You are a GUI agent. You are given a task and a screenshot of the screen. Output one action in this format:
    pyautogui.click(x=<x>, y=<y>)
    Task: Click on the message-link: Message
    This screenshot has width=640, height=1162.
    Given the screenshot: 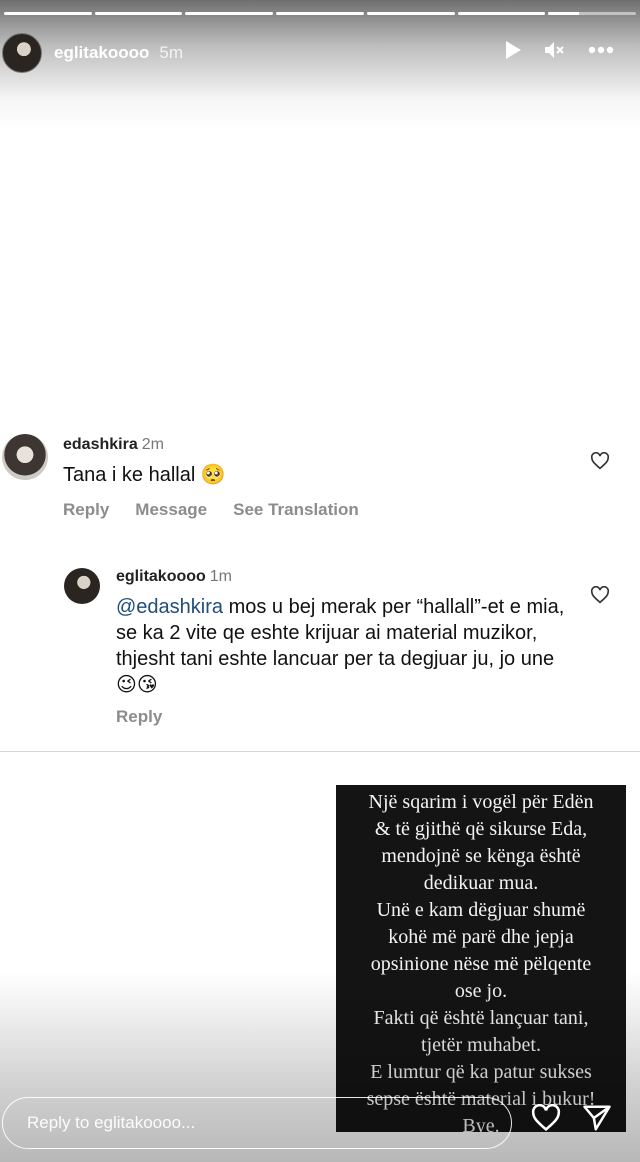 What is the action you would take?
    pyautogui.click(x=171, y=510)
    